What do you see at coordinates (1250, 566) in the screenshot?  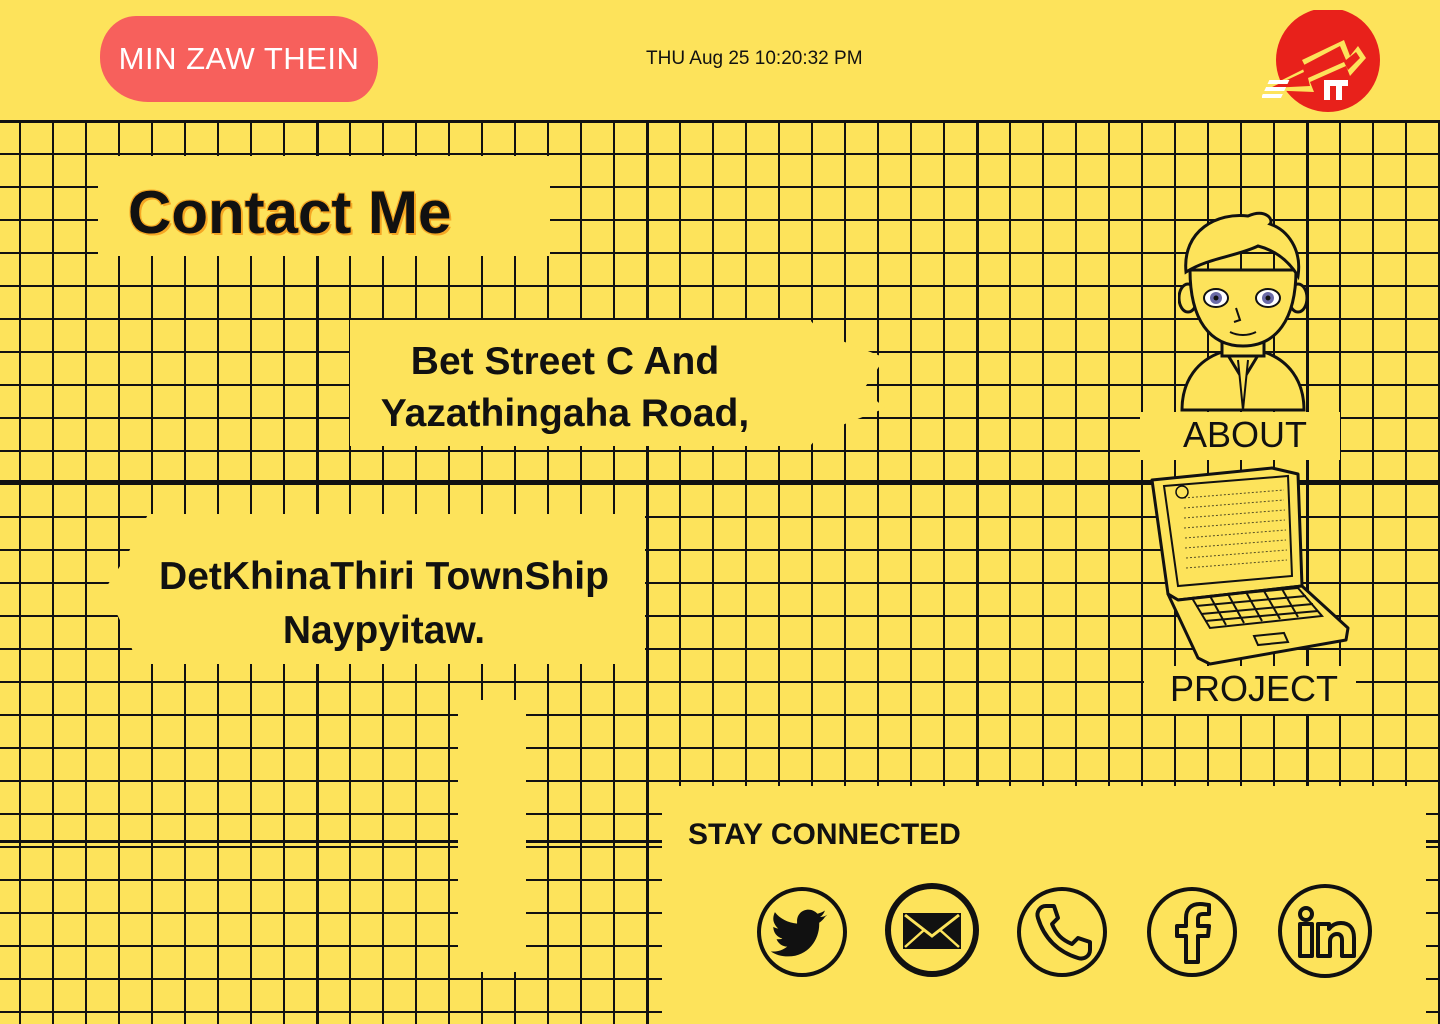 I see `laptop-icon` at bounding box center [1250, 566].